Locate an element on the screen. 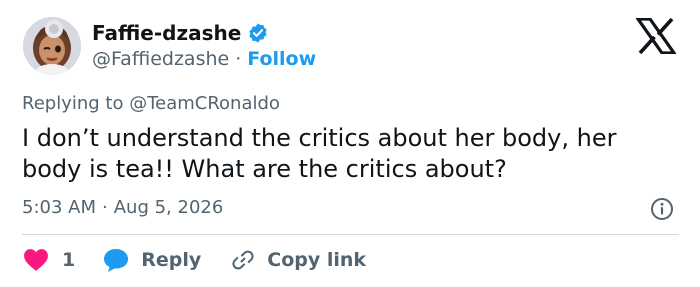 Image resolution: width=700 pixels, height=287 pixels. reply-label: Reply is located at coordinates (171, 260).